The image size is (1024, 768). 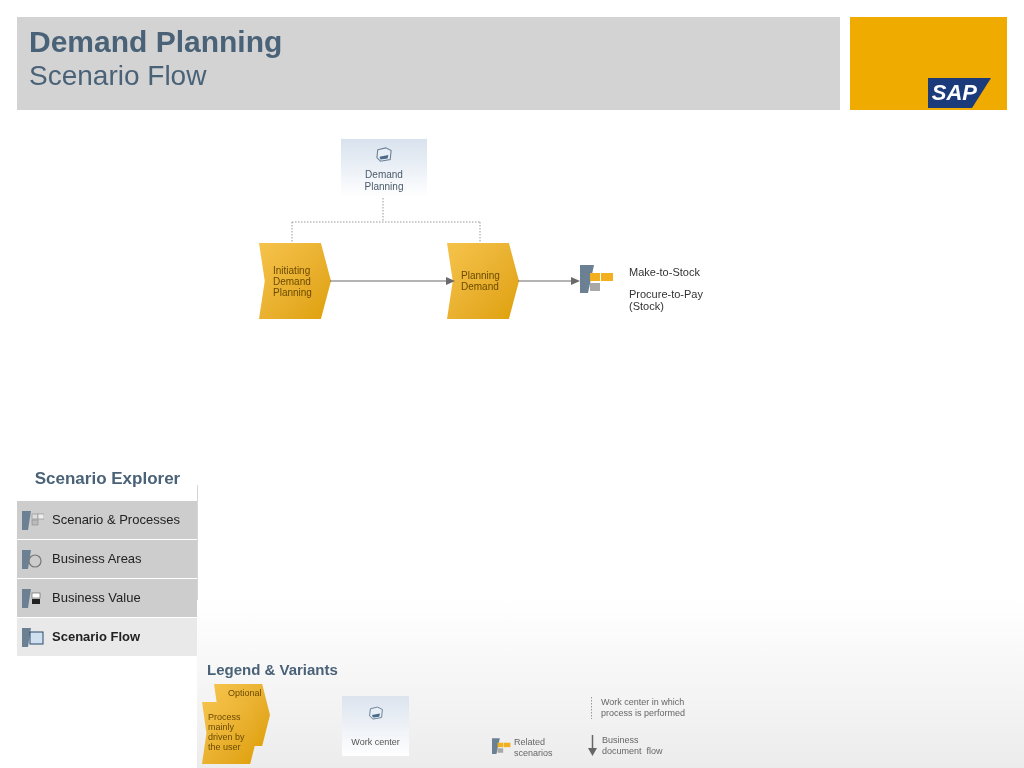 What do you see at coordinates (591, 708) in the screenshot?
I see `dotted-line-icon` at bounding box center [591, 708].